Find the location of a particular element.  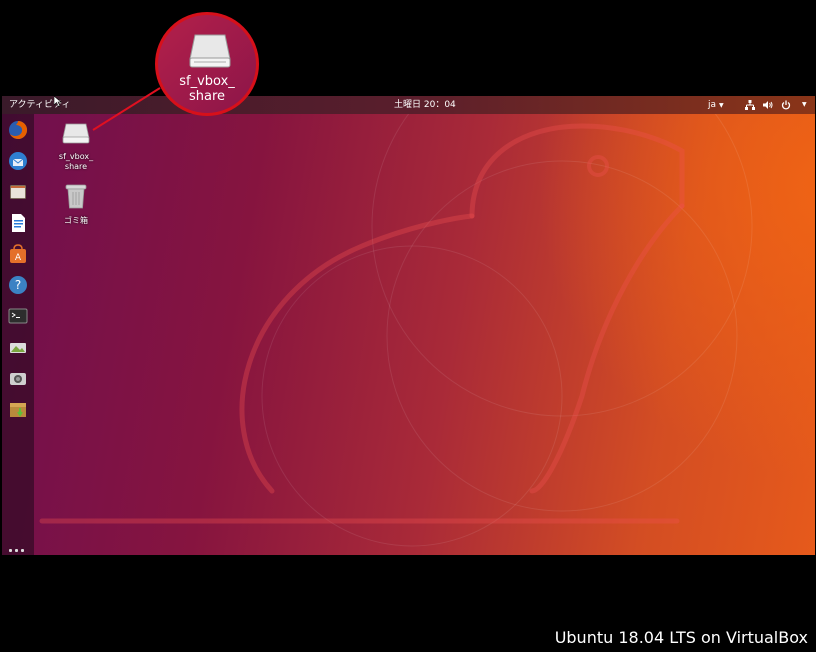

dock-thunderbird is located at coordinates (18, 161).